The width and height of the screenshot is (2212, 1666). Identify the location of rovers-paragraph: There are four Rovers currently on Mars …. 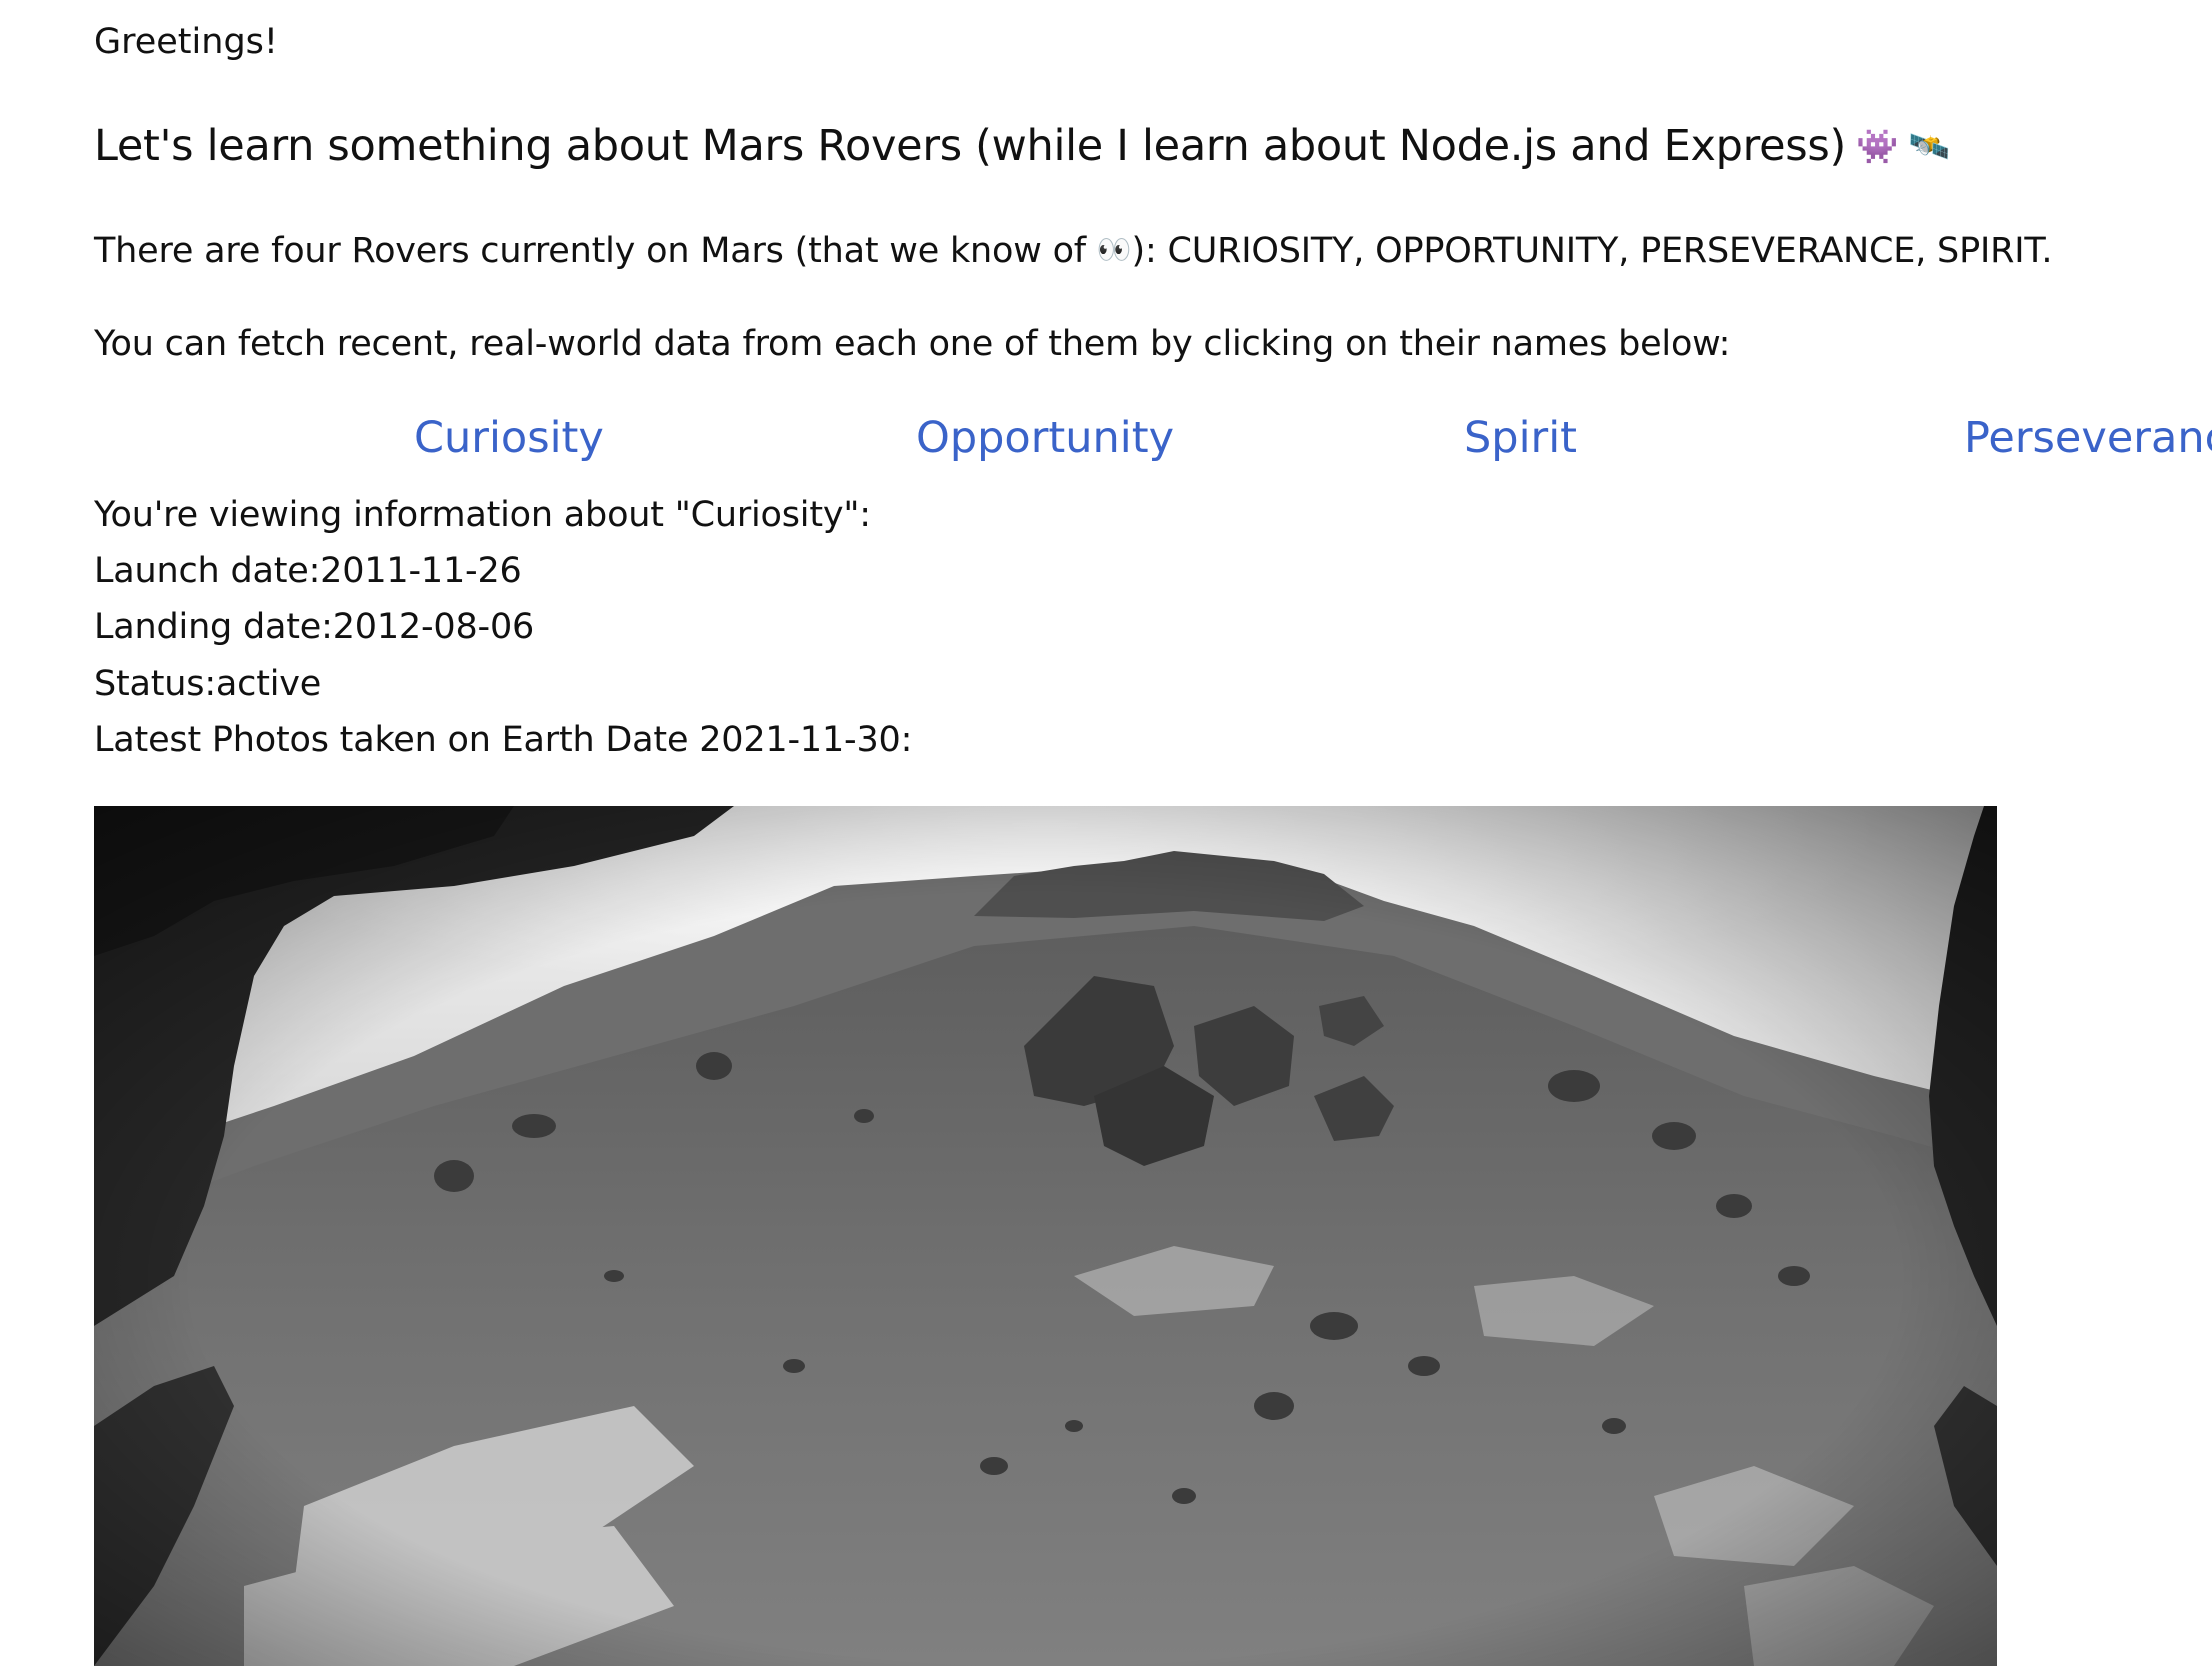
(1073, 250).